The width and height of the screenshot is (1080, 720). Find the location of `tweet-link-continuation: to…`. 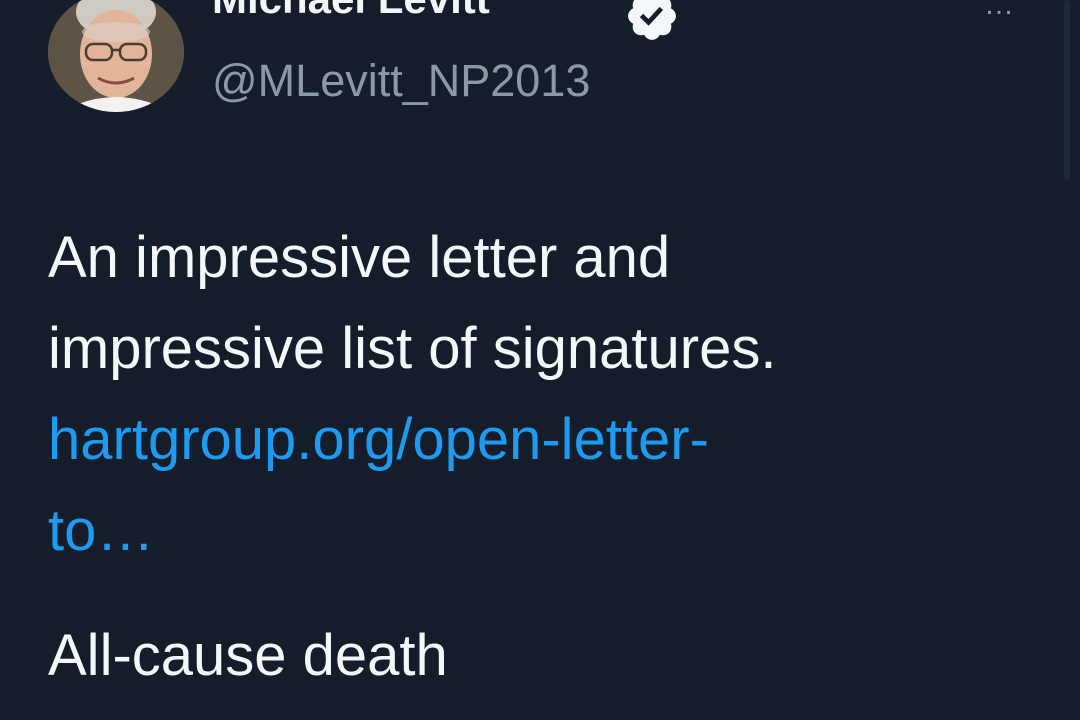

tweet-link-continuation: to… is located at coordinates (548, 530).